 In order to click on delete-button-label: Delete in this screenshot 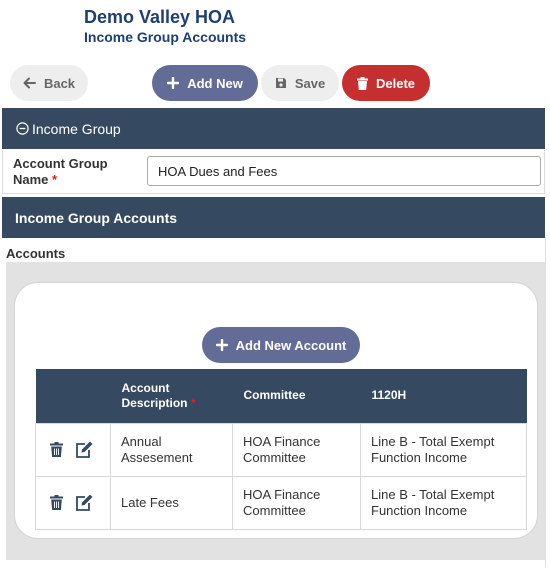, I will do `click(395, 83)`.